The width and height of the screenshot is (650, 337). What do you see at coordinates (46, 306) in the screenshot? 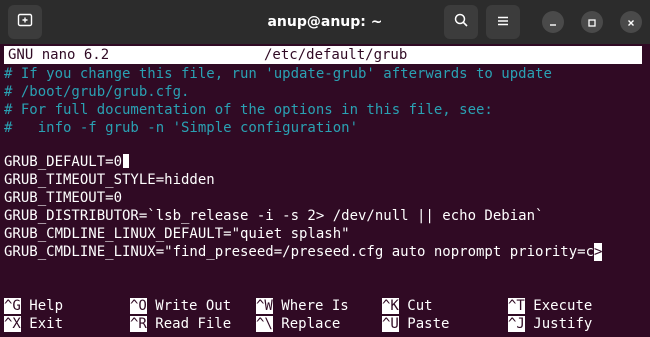
I see `shortcut-label: Help` at bounding box center [46, 306].